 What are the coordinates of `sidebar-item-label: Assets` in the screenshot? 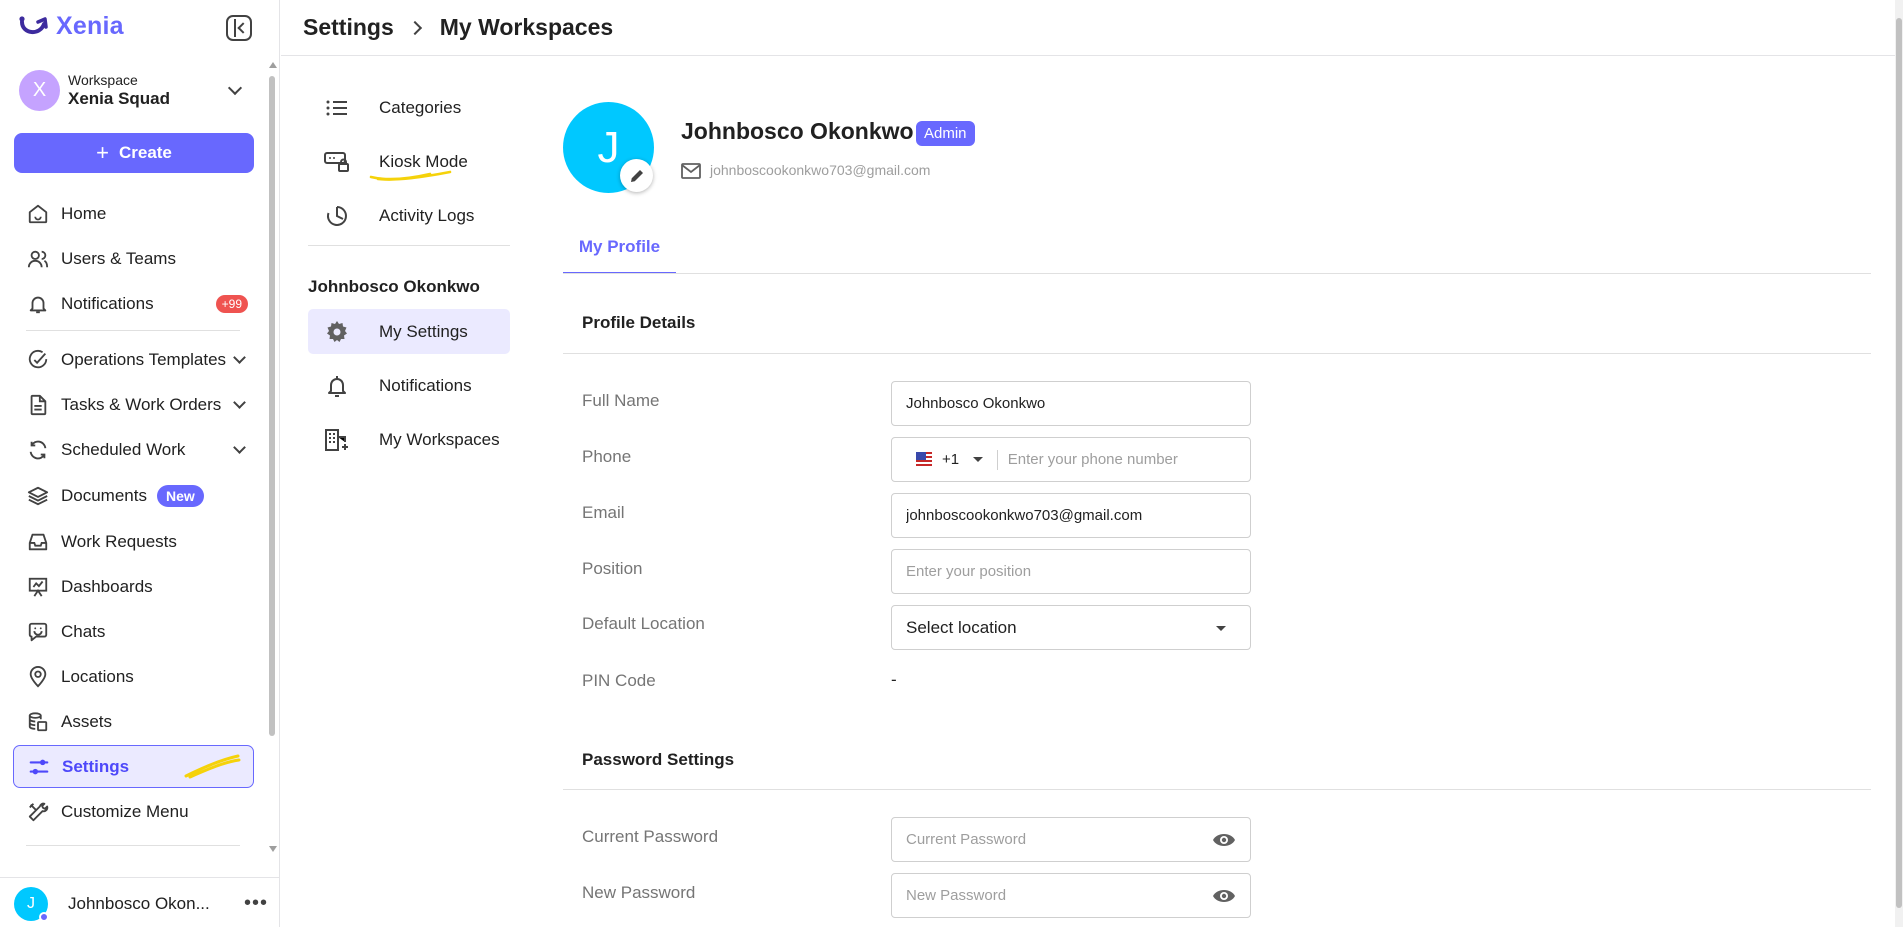 It's located at (87, 721).